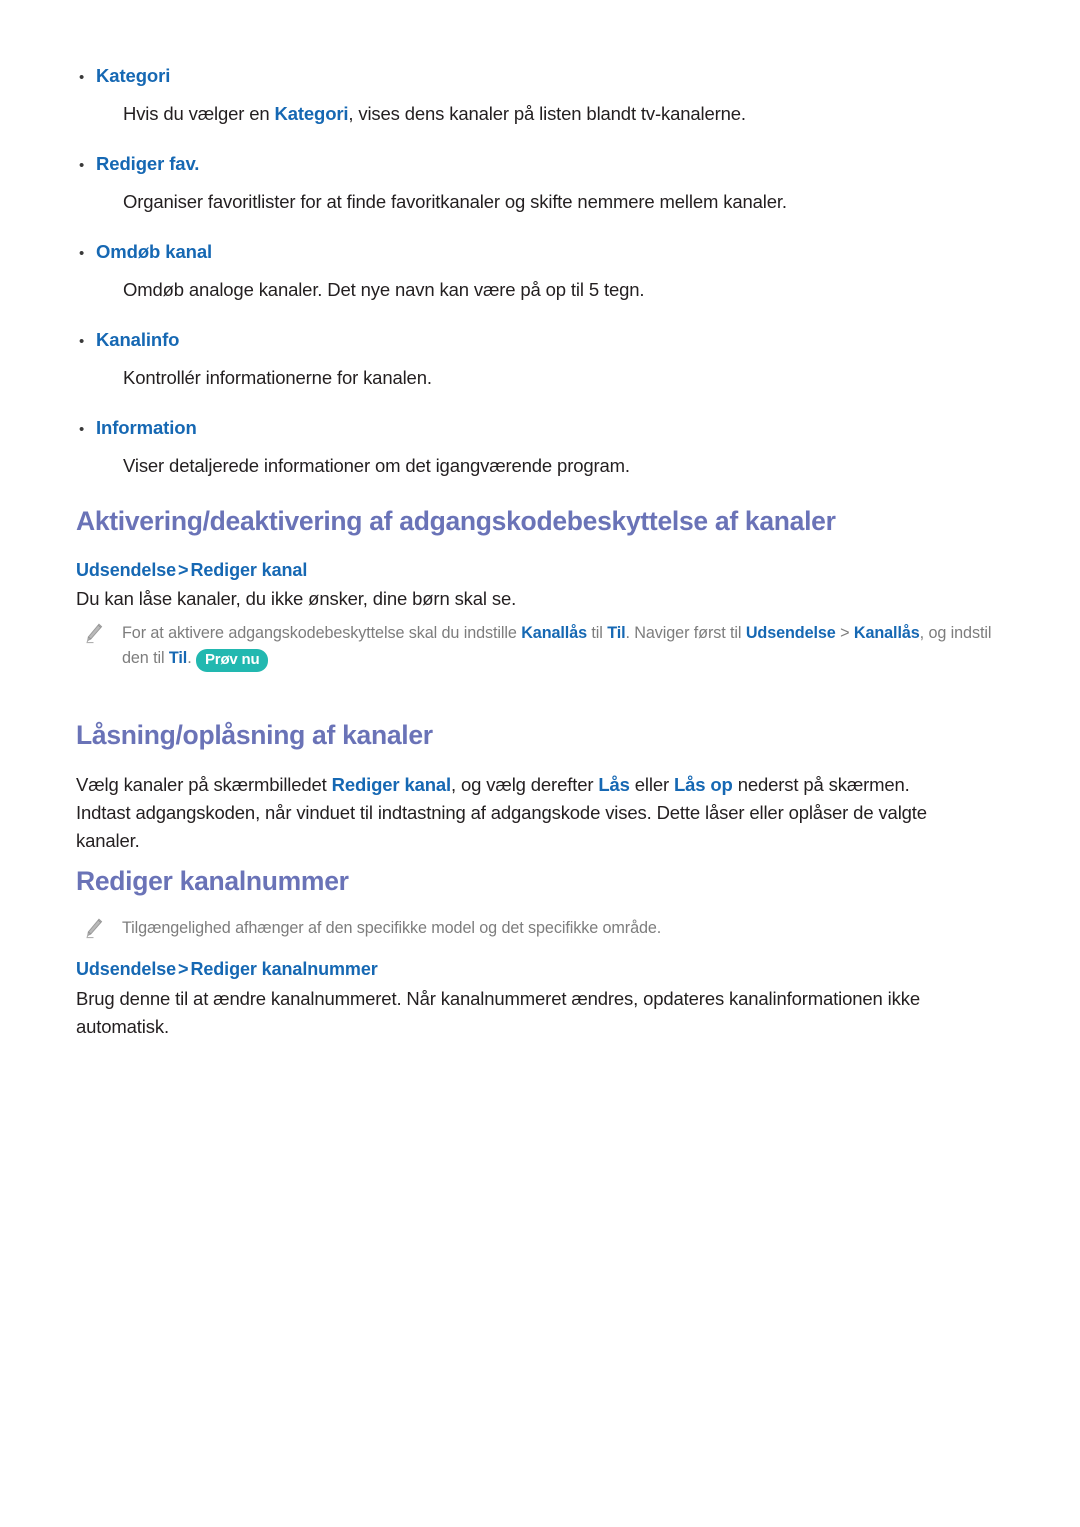 The height and width of the screenshot is (1527, 1080). I want to click on bullet-row: • Information, so click(541, 429).